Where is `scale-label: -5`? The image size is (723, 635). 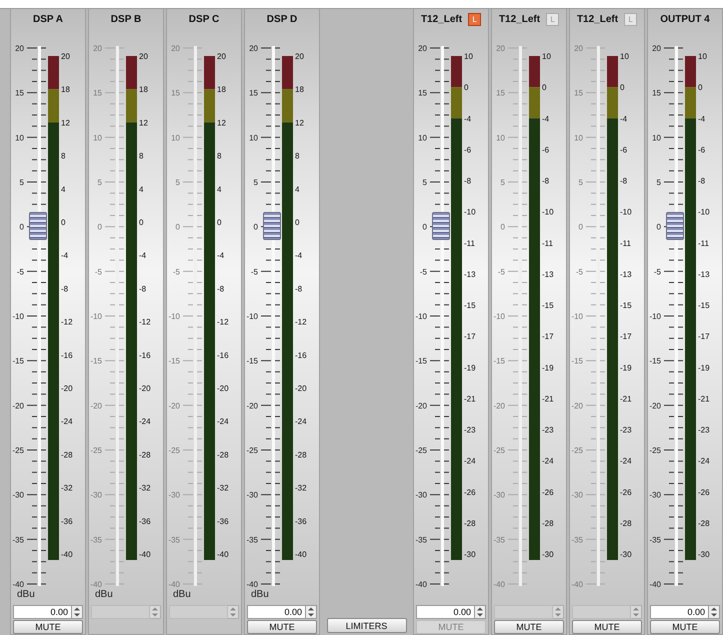 scale-label: -5 is located at coordinates (98, 271).